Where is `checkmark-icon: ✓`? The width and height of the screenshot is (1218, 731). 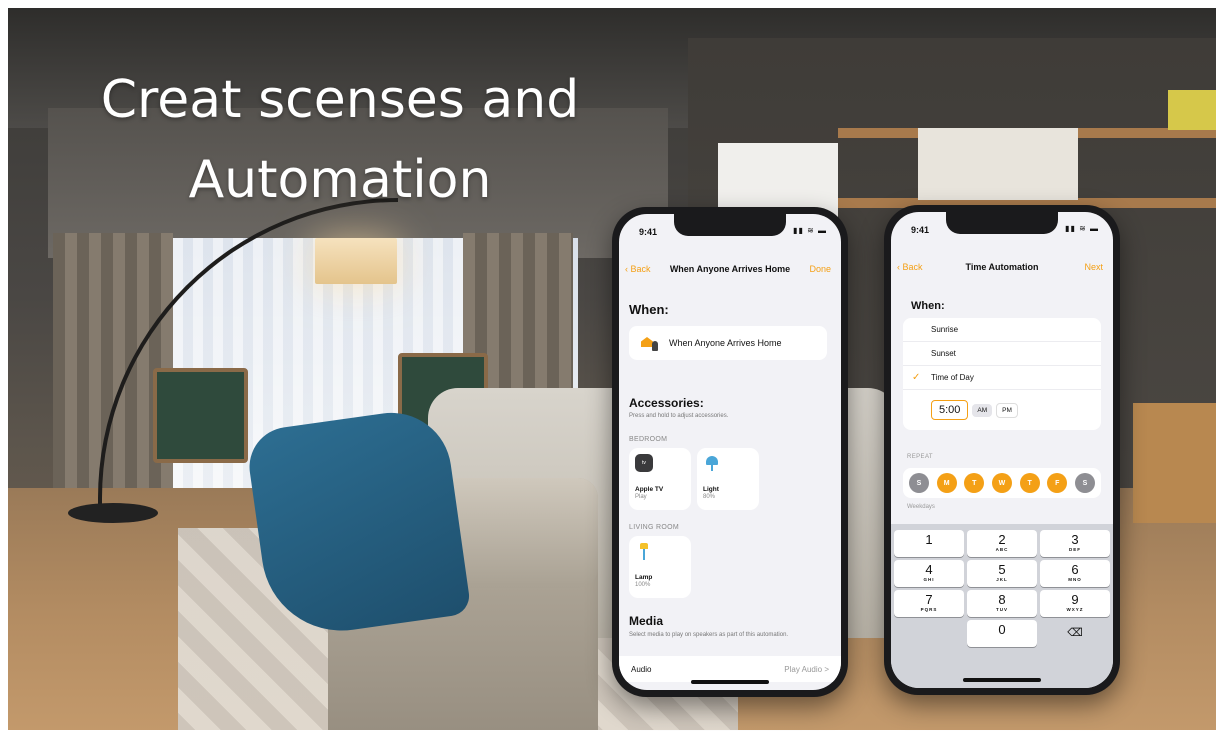 checkmark-icon: ✓ is located at coordinates (916, 377).